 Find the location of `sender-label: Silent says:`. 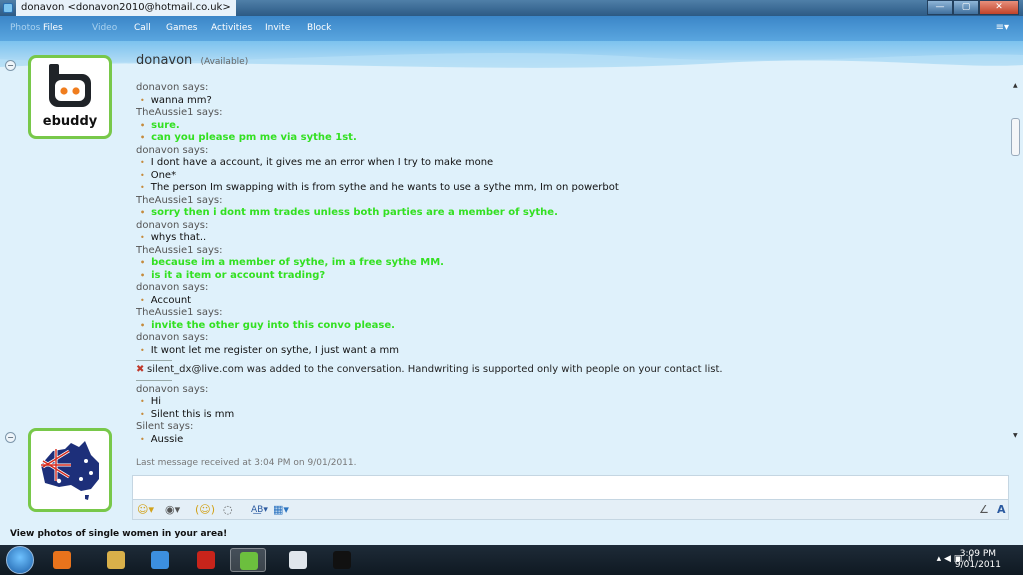

sender-label: Silent says: is located at coordinates (165, 426).